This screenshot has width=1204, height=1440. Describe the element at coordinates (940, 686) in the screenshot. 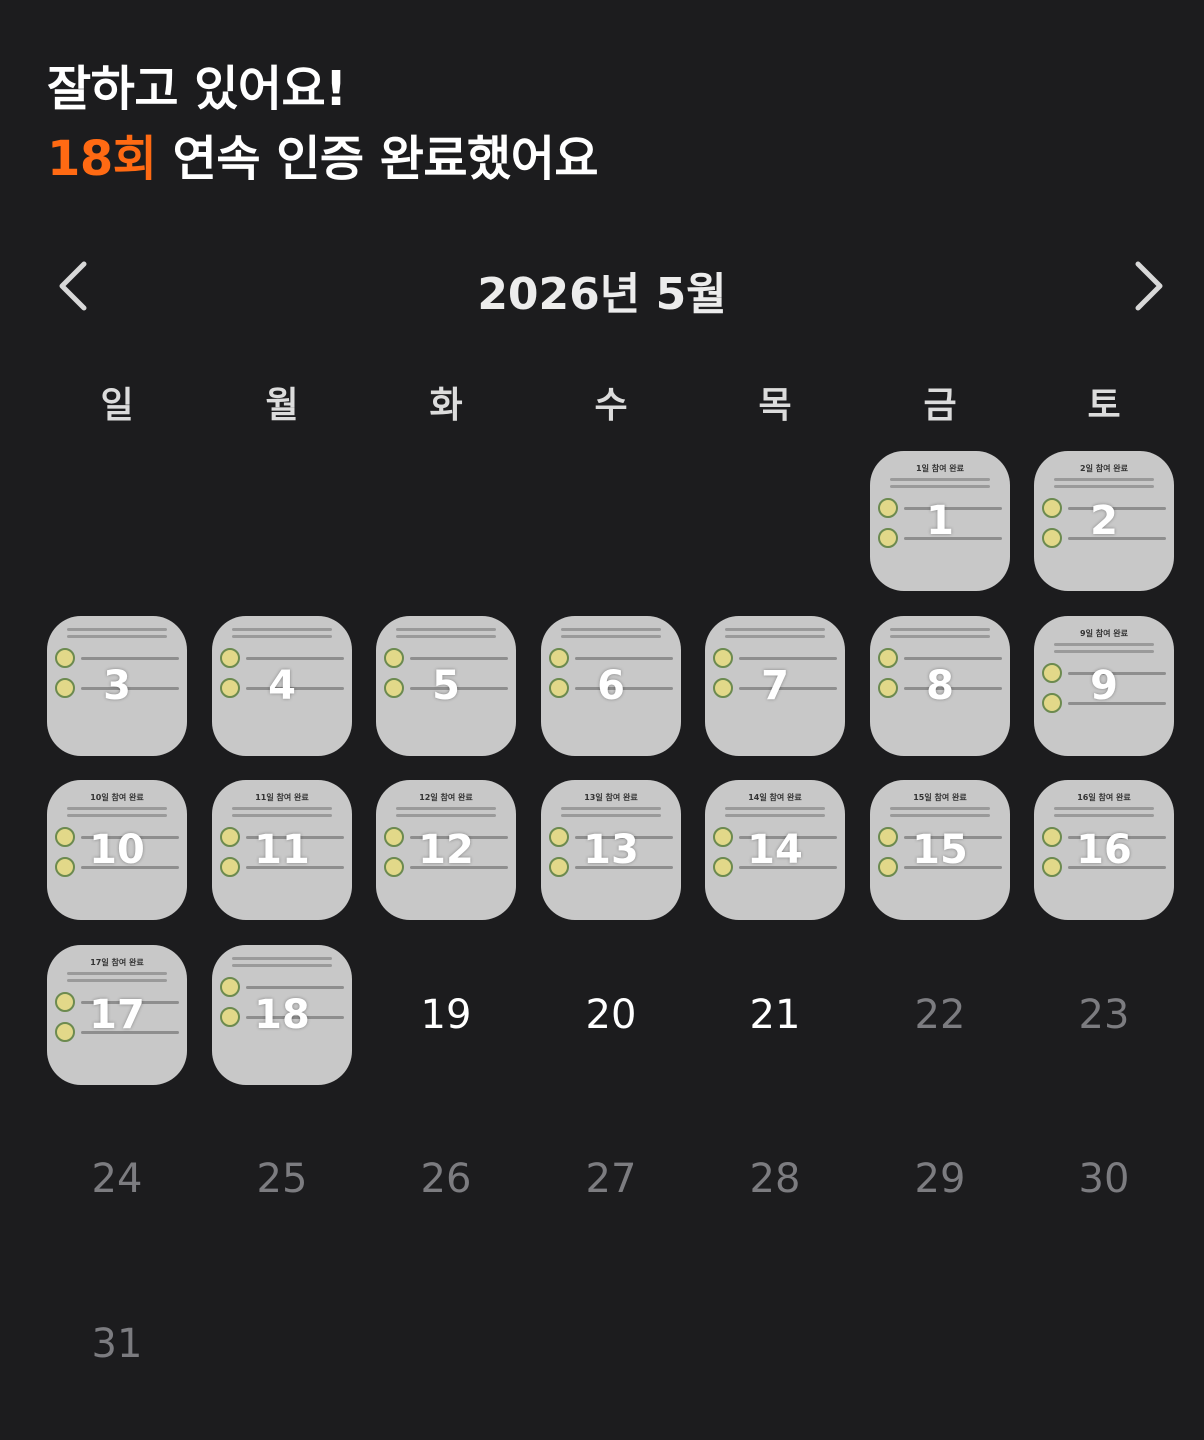

I see `calendar-day-8: 8` at that location.